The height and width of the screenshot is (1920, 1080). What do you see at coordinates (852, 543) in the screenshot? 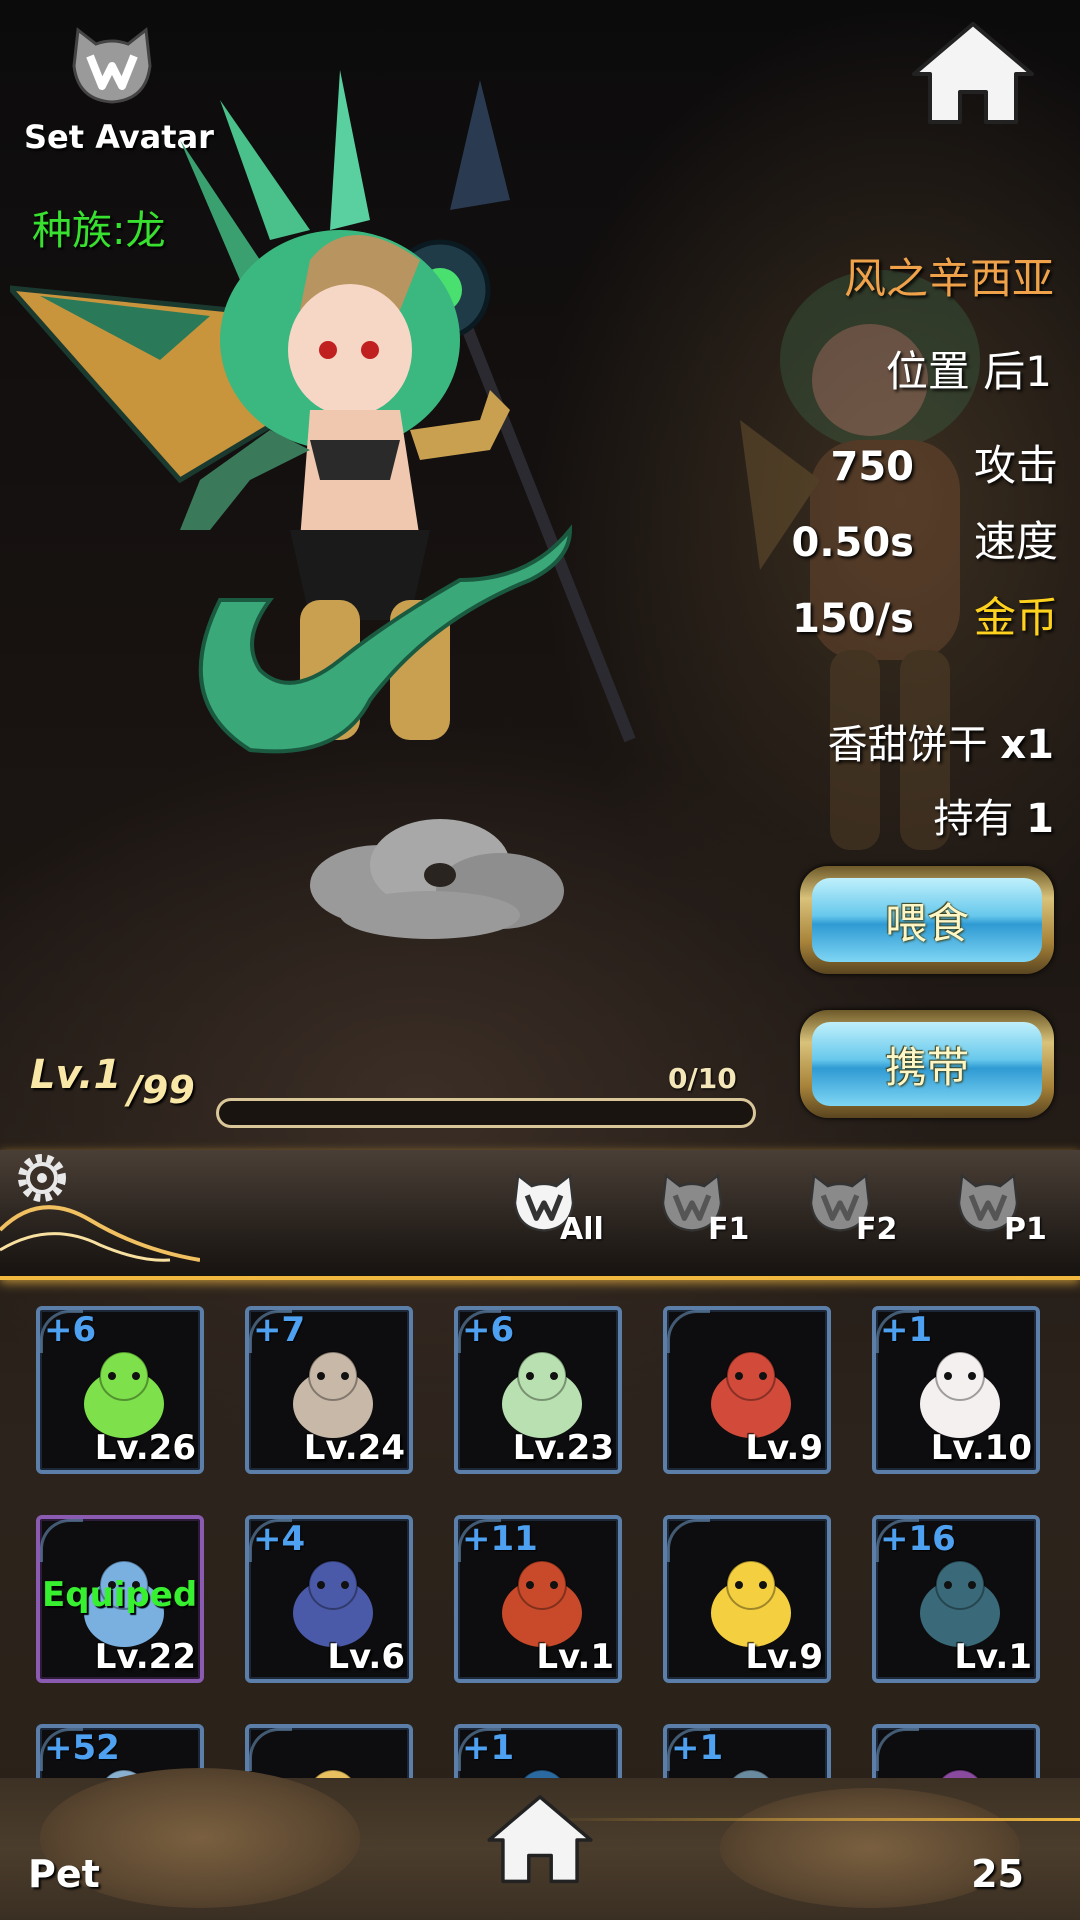
I see `speed-value: 0.50s` at bounding box center [852, 543].